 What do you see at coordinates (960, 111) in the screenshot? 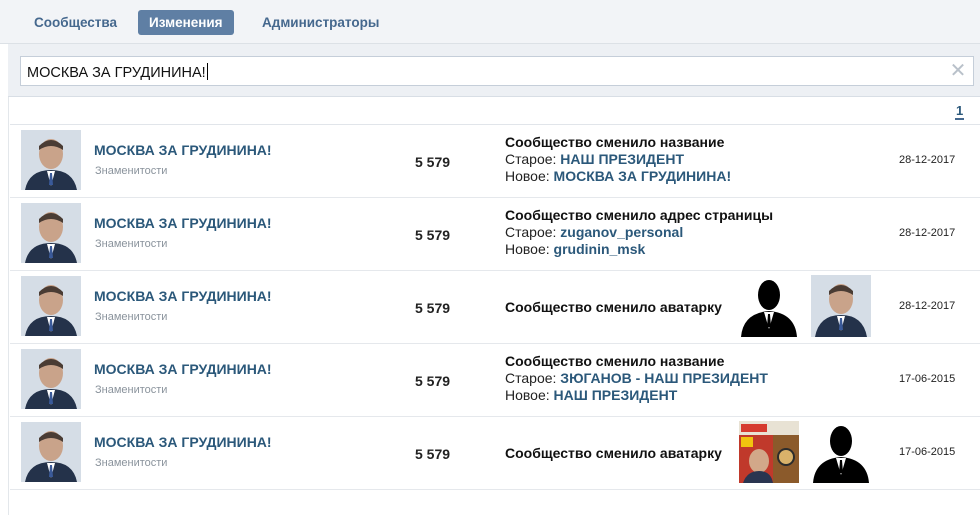
I see `pagination-page-1: 1` at bounding box center [960, 111].